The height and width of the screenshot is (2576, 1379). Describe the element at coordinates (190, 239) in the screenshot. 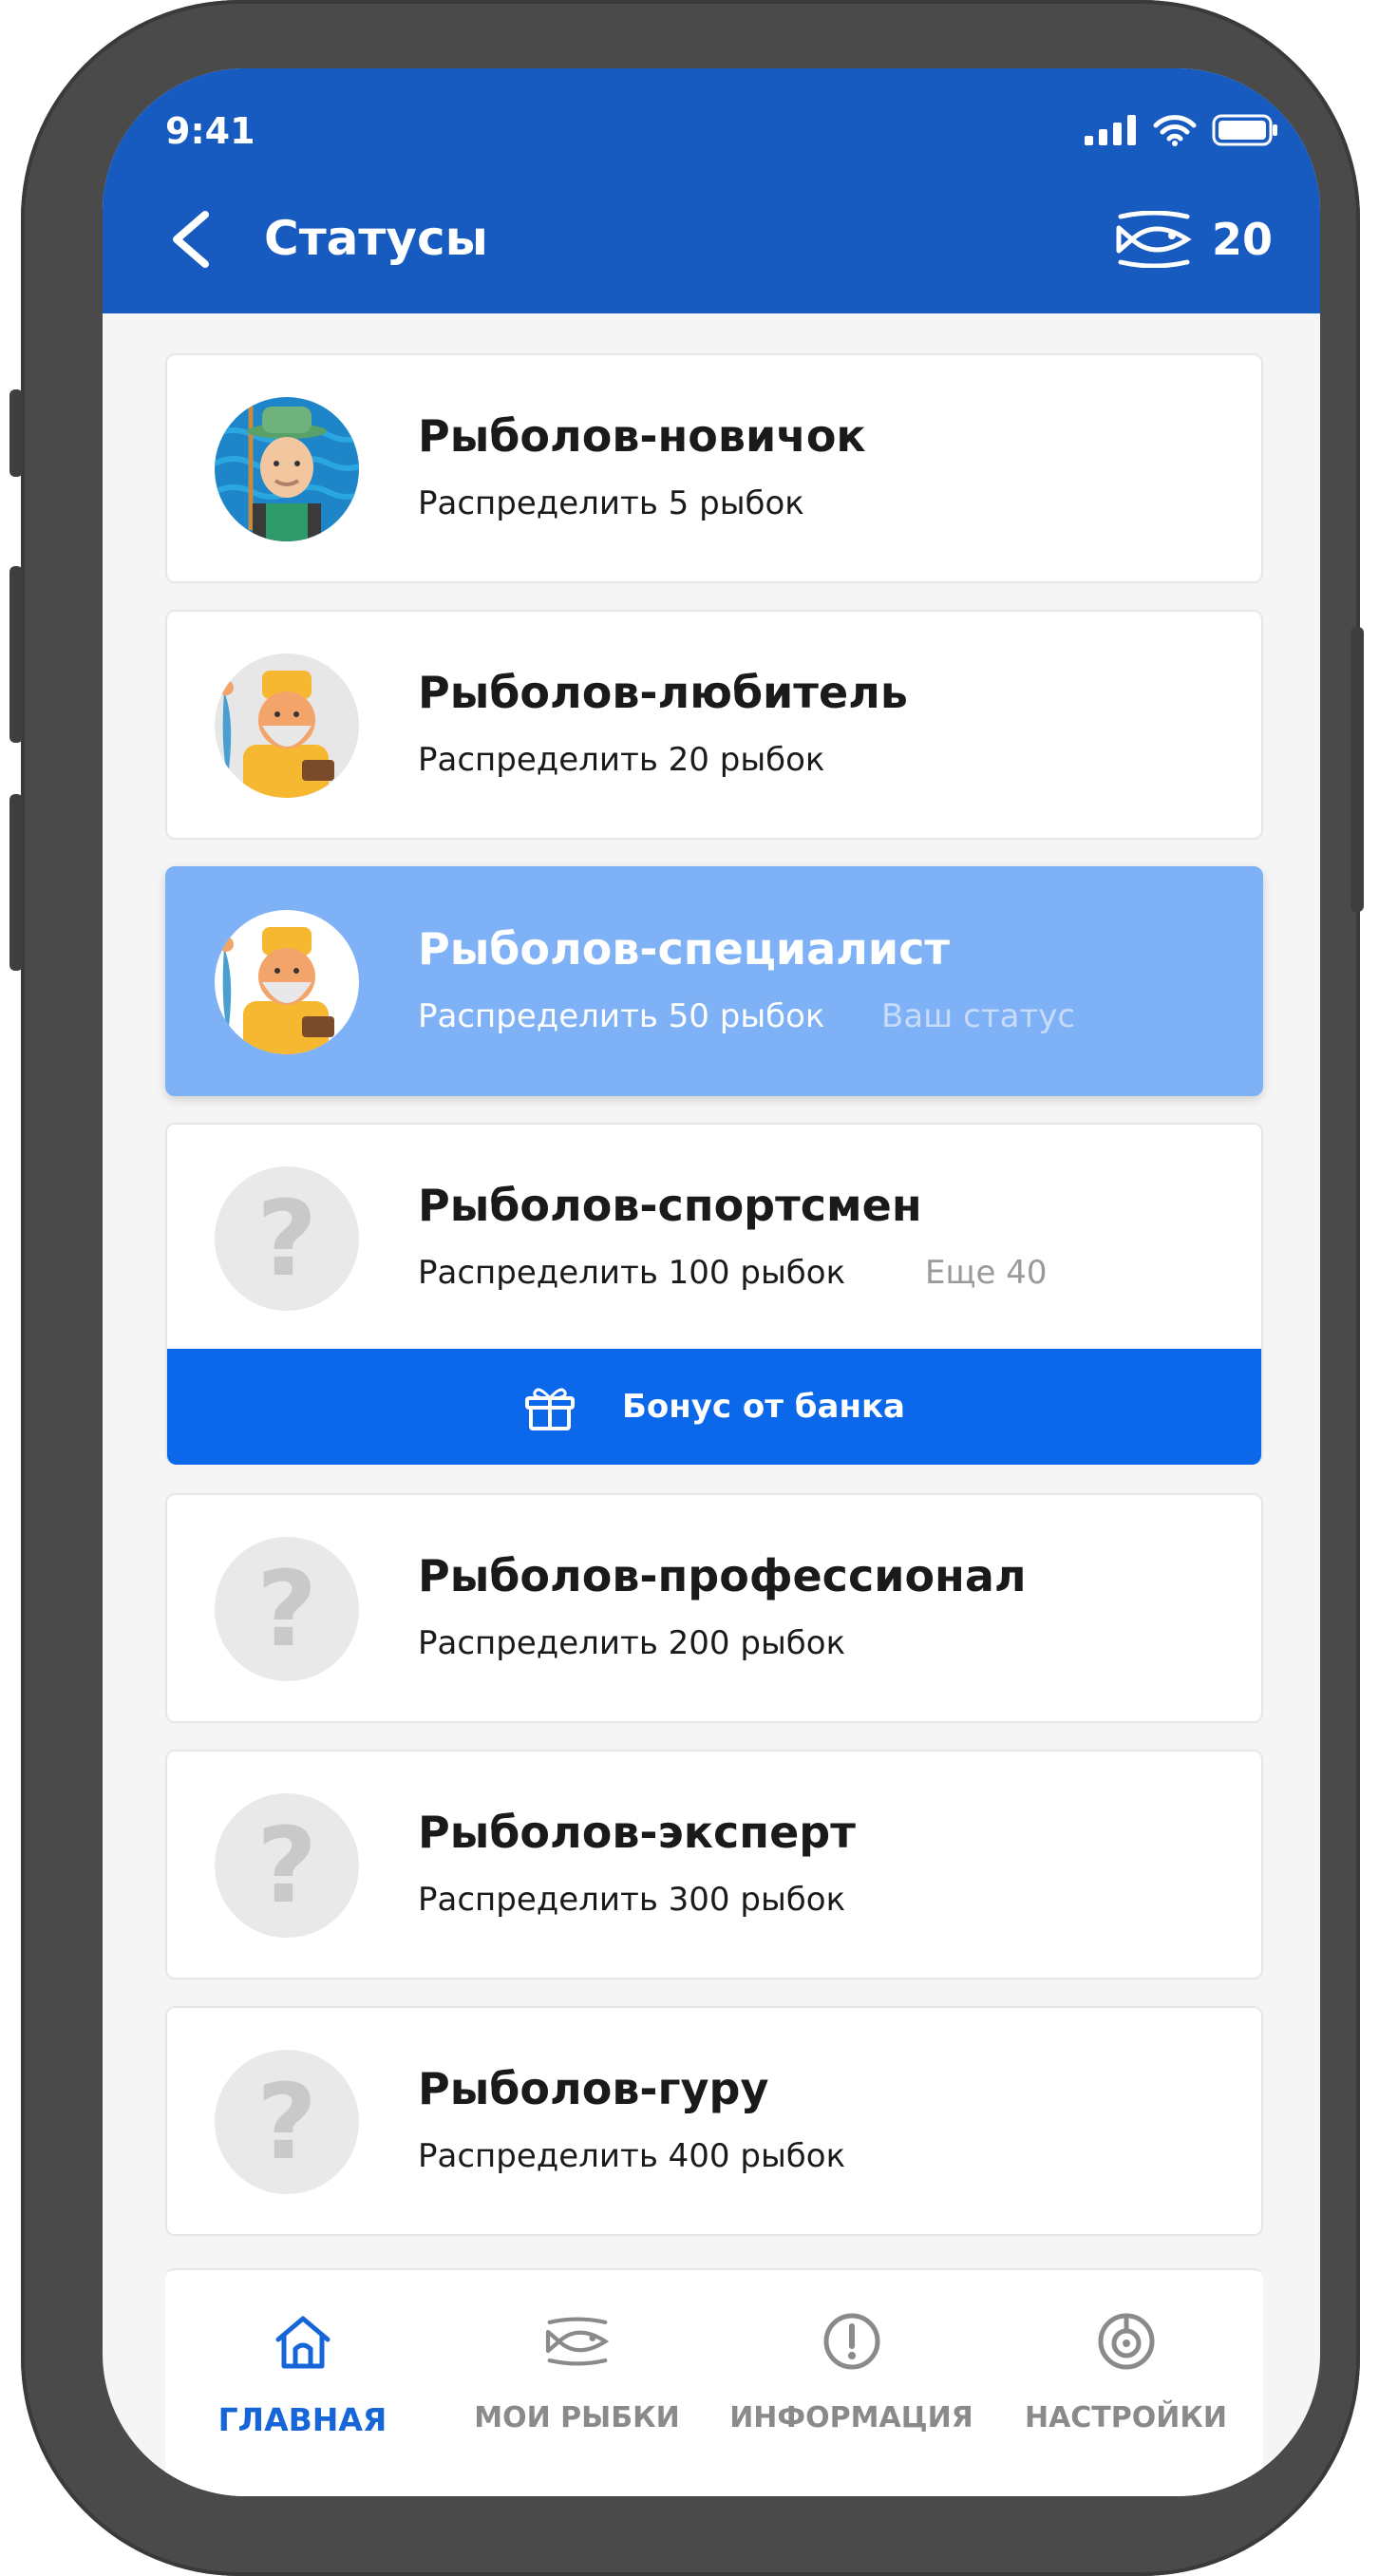

I see `back-chevron-icon` at that location.